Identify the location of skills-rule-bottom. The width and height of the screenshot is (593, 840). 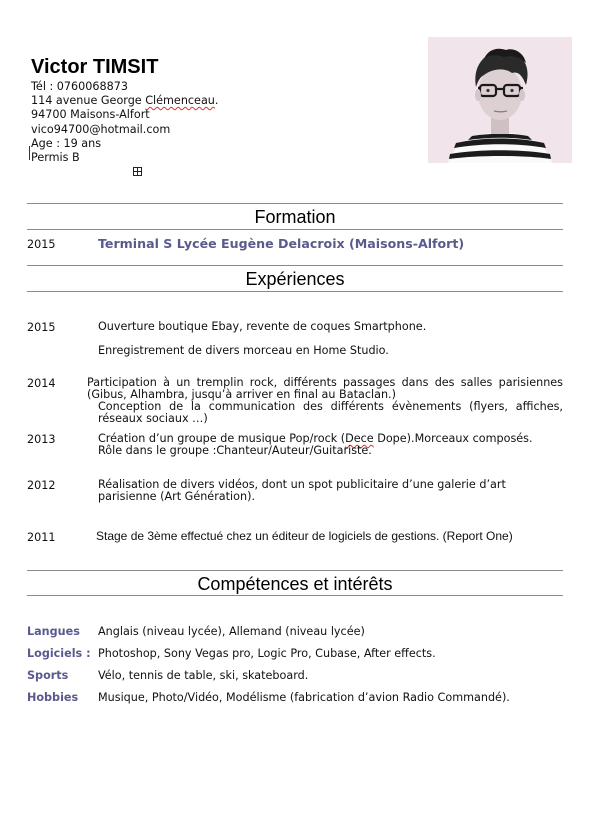
(295, 595).